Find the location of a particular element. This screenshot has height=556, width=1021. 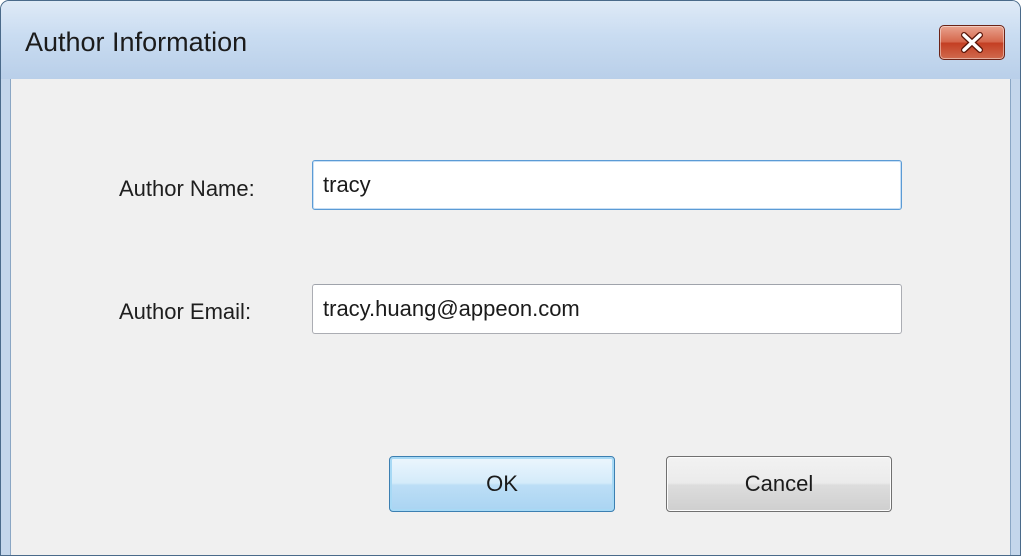

author-email-label: Author Email: is located at coordinates (185, 311).